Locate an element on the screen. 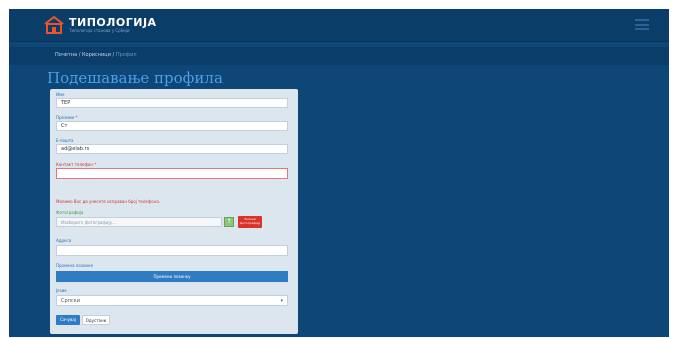 This screenshot has width=679, height=338. change-password-button: Промени лозинку is located at coordinates (172, 276).